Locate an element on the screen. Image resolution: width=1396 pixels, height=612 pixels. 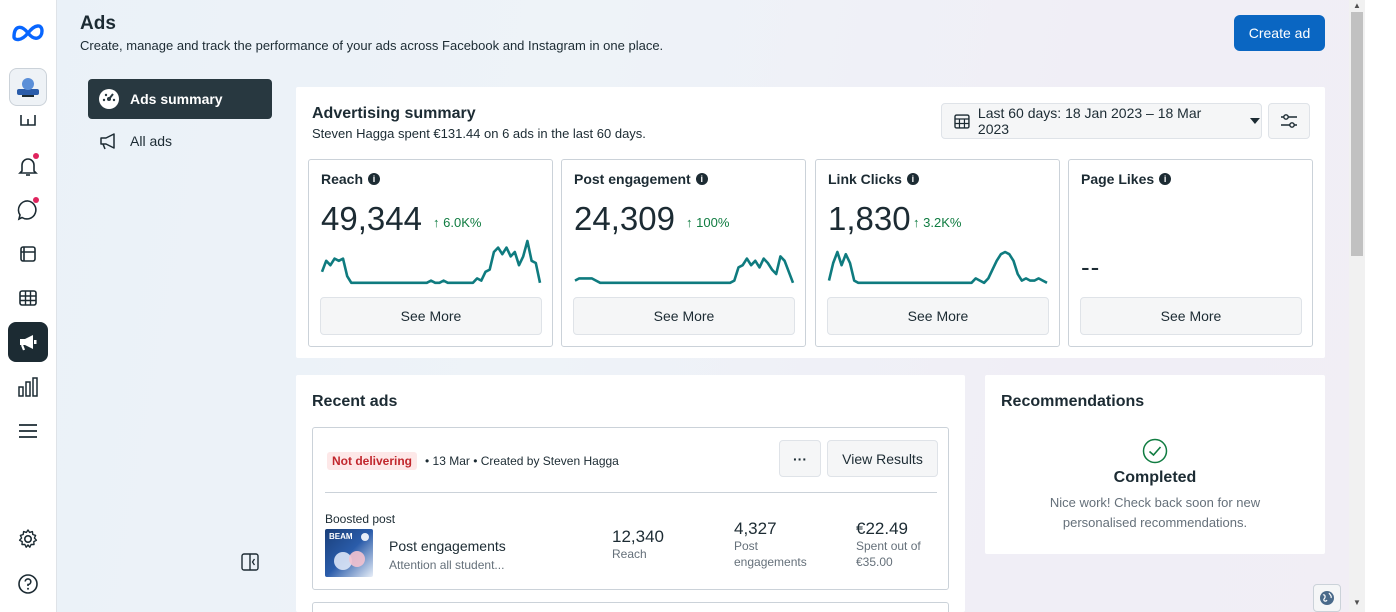
metric-card-link-clicks: Link Clicks i 1,830 ↑ 3.2K% See More is located at coordinates (937, 253).